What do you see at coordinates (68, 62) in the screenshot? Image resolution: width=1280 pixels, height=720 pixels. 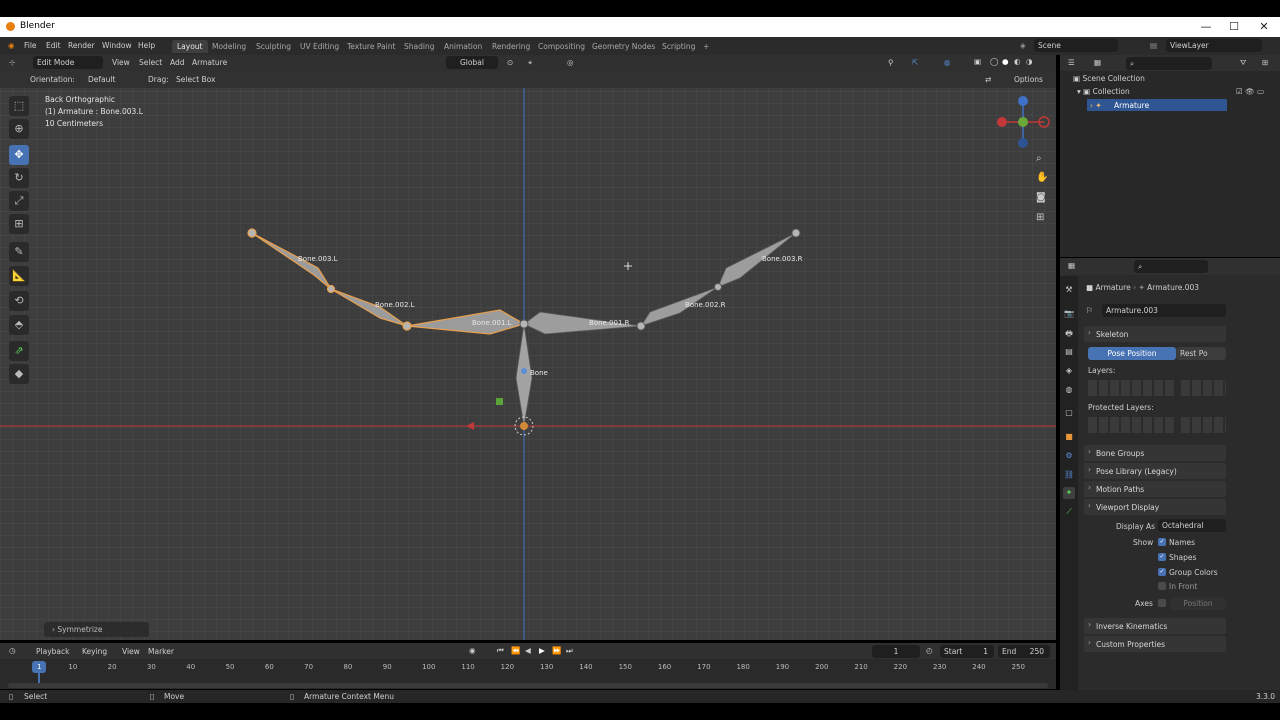 I see `mode-selector: Edit Mode` at bounding box center [68, 62].